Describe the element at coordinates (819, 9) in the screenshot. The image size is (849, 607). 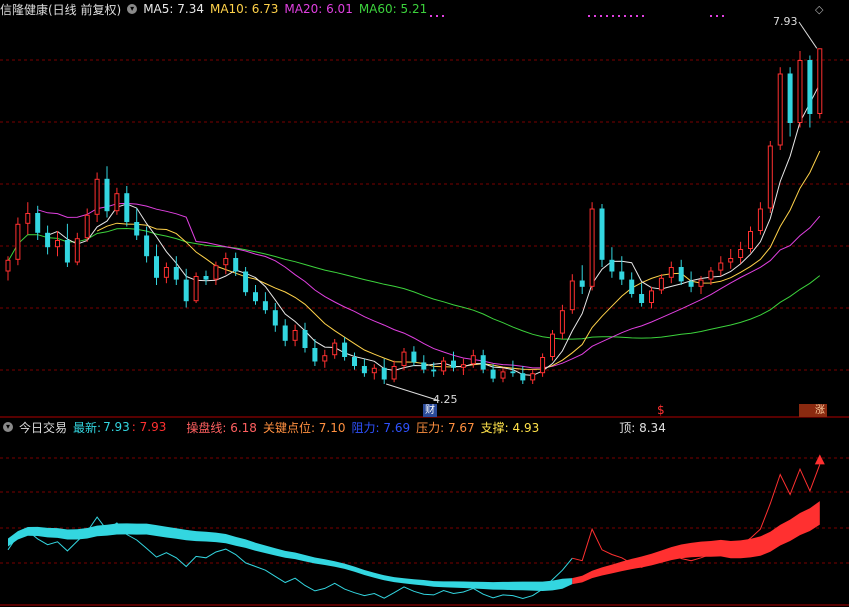
I see `diamond-icon: ◇` at that location.